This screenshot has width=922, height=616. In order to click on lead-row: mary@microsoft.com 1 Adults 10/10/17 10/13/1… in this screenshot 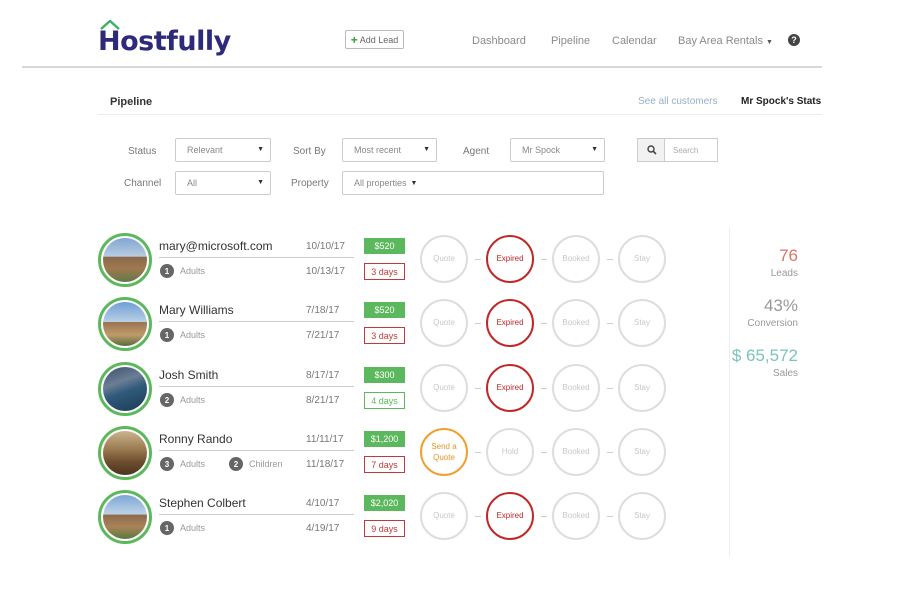, I will do `click(398, 261)`.